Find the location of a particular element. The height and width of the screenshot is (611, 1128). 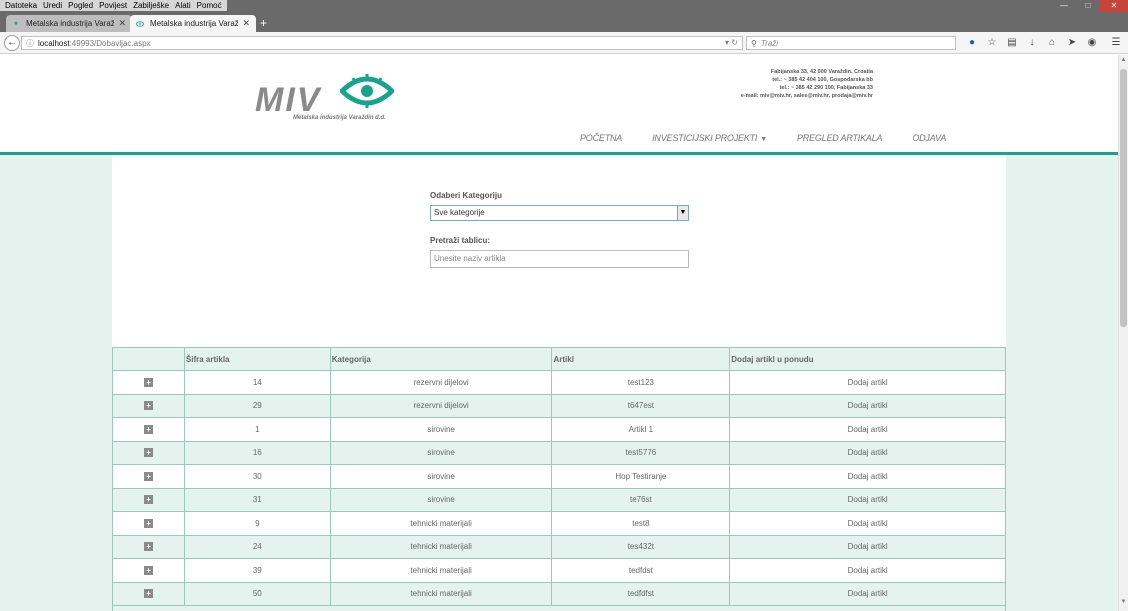

cell-artikl: tedfdfst is located at coordinates (641, 593).